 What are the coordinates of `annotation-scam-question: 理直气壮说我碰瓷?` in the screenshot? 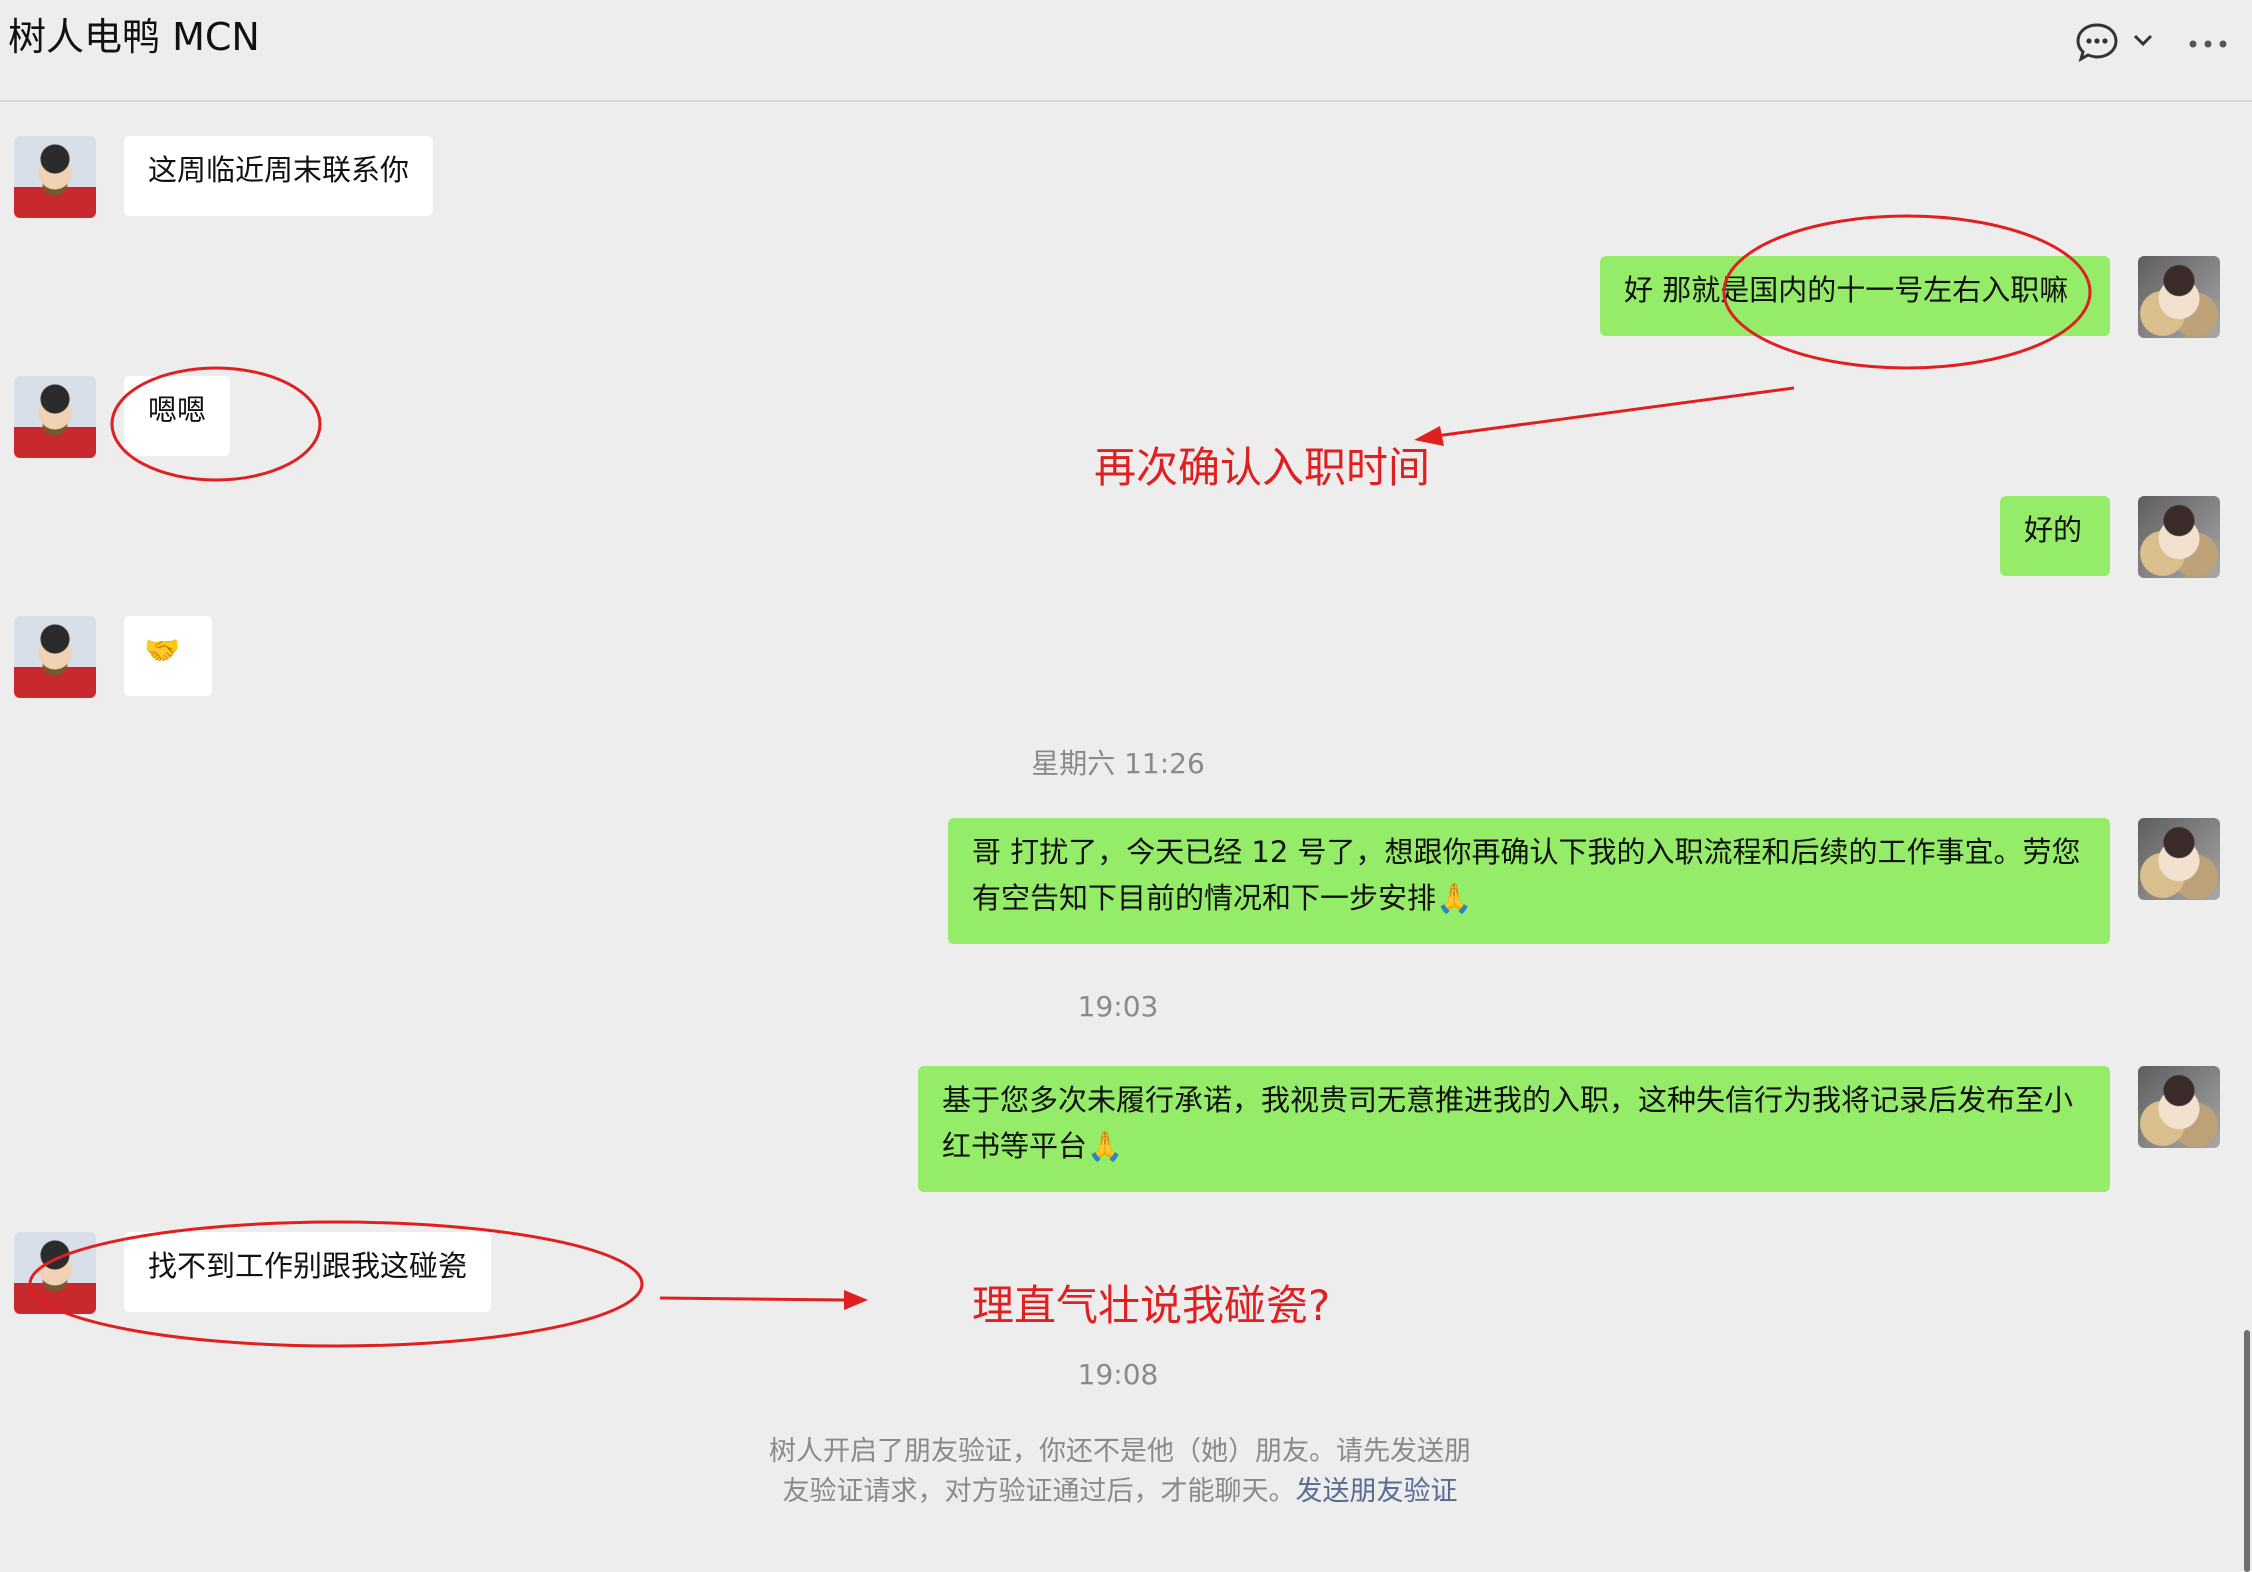 It's located at (1151, 1305).